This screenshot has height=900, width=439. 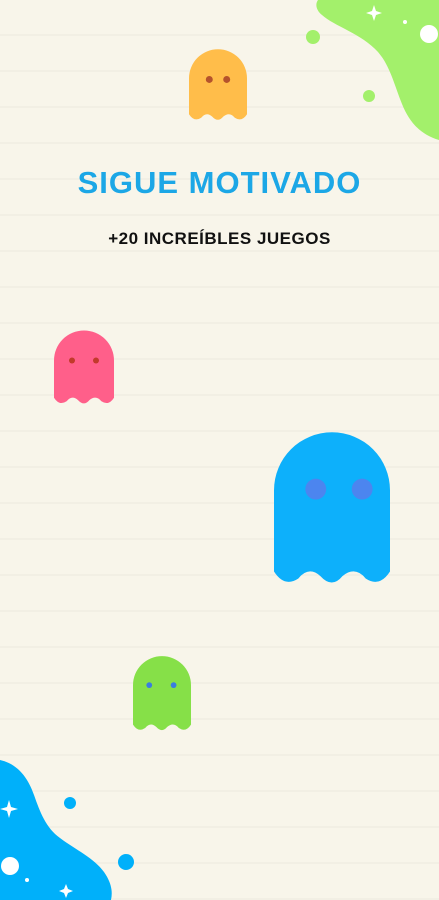 I want to click on orange-ghost-icon, so click(x=218, y=87).